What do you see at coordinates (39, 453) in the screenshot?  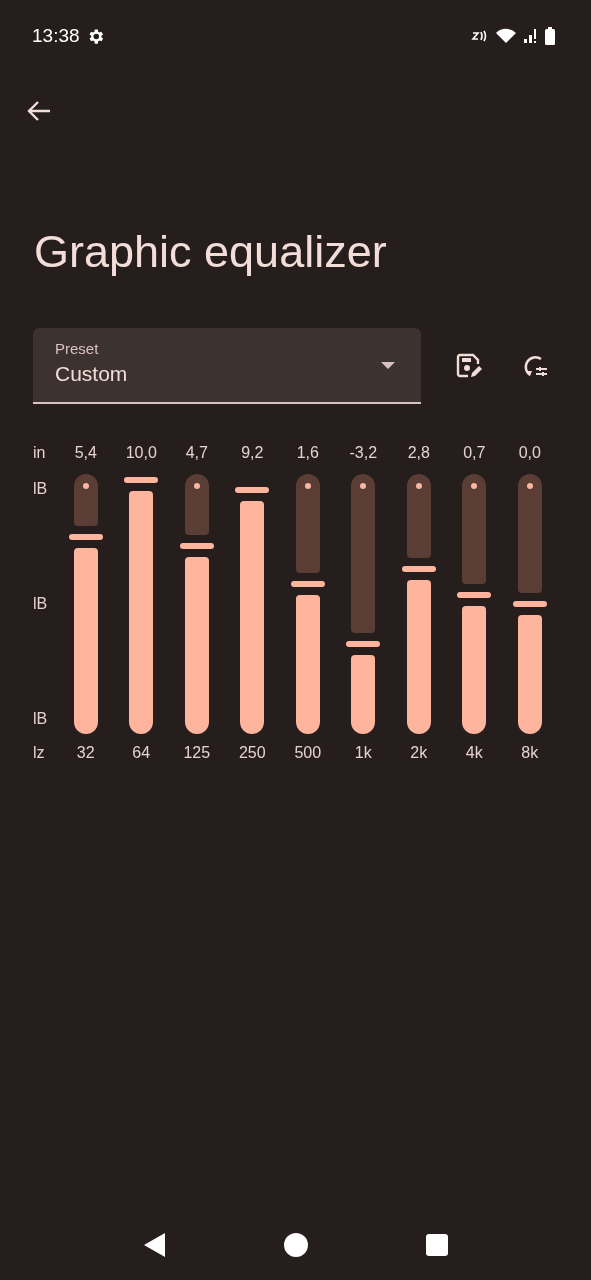 I see `axis-label: in` at bounding box center [39, 453].